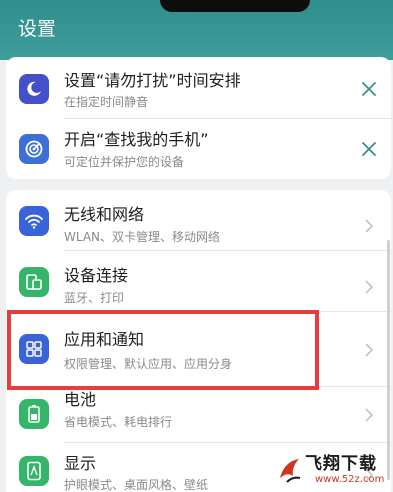  I want to click on settings-item-subtitle: WLAN、双卡管理、移动网络, so click(142, 237).